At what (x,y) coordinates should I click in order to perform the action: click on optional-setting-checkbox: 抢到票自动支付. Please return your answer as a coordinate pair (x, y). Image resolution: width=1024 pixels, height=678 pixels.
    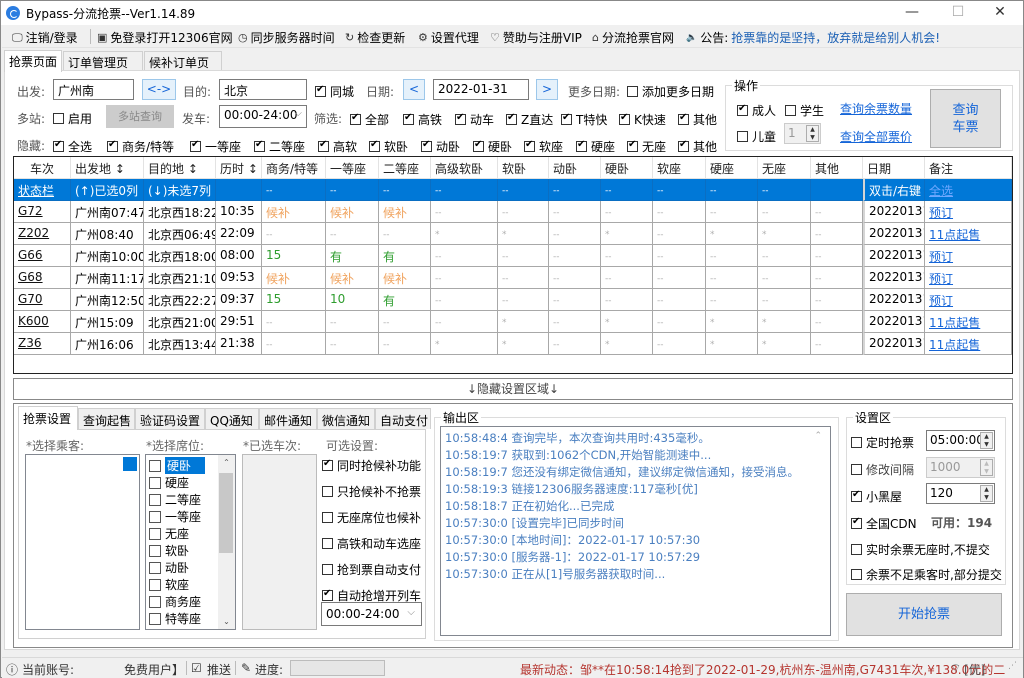
    Looking at the image, I should click on (371, 569).